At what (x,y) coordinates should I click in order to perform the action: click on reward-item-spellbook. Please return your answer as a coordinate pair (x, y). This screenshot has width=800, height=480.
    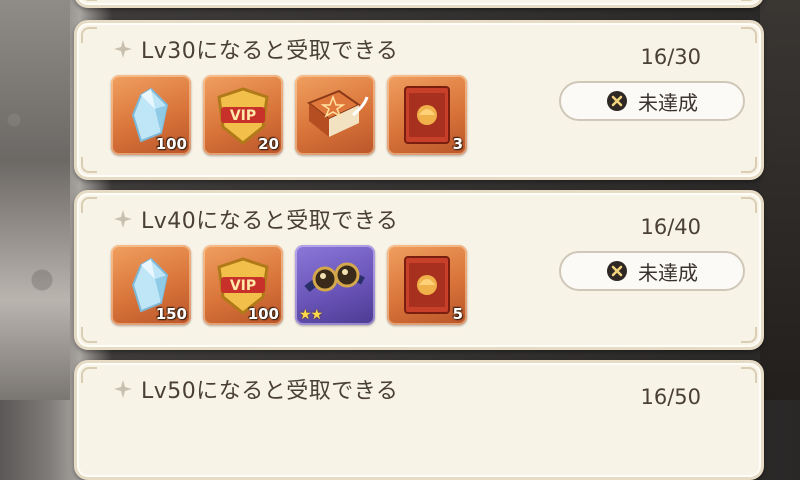
    Looking at the image, I should click on (335, 115).